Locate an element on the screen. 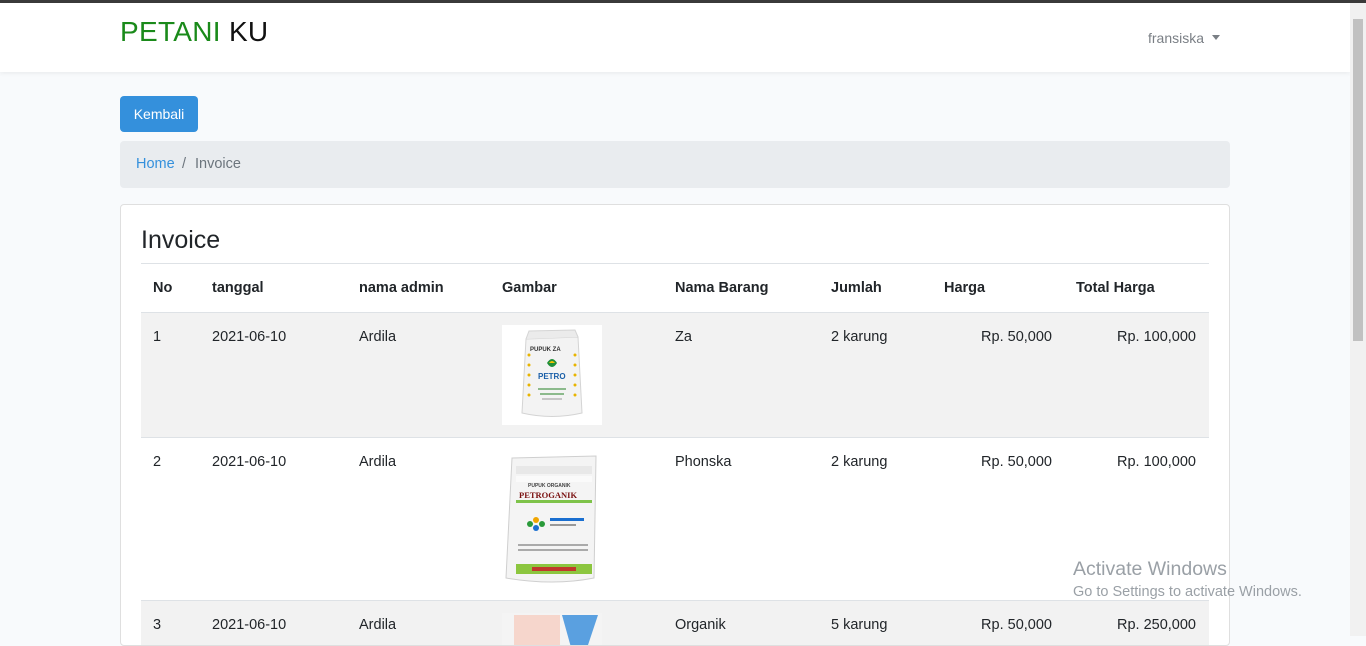 The image size is (1366, 646). user-dropdown: fransiska is located at coordinates (1184, 38).